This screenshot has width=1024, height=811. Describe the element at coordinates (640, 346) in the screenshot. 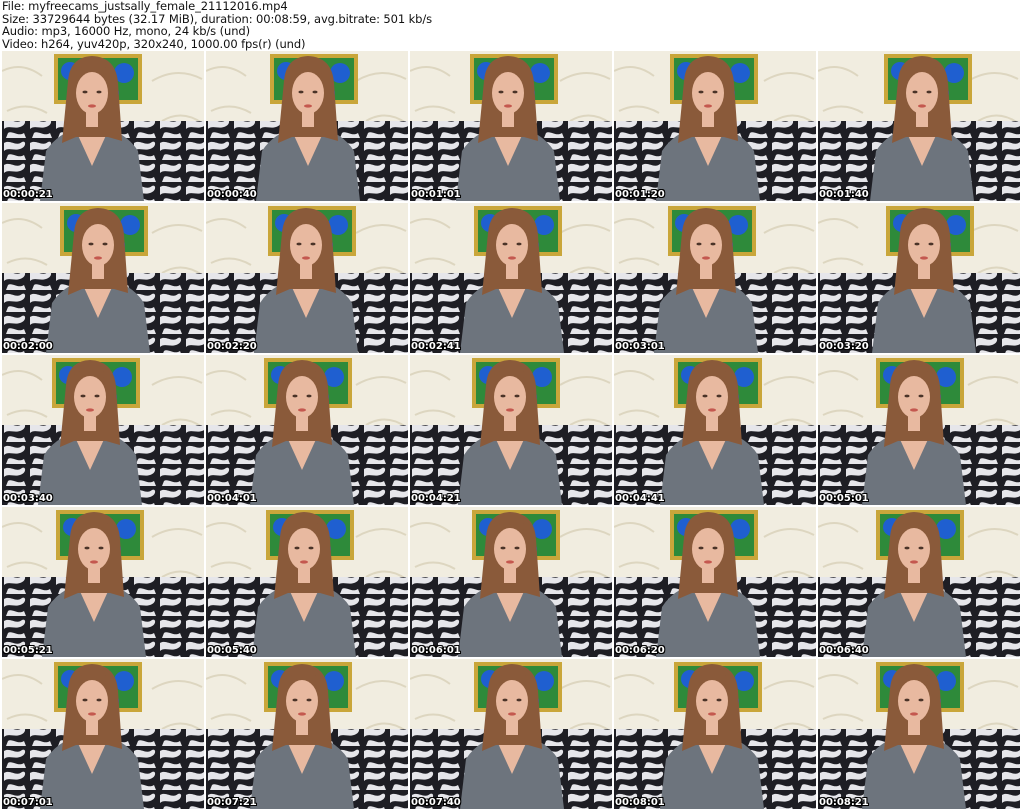

I see `thumbnail-timestamp: 00:03:01` at that location.